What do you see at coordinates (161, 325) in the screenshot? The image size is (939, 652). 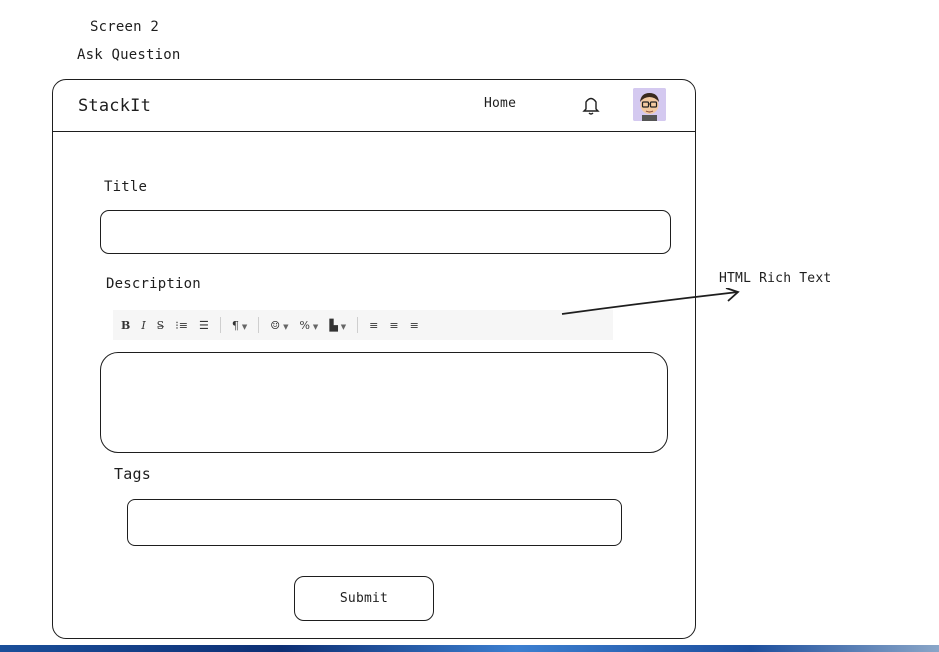 I see `strikethrough-button: S̶` at bounding box center [161, 325].